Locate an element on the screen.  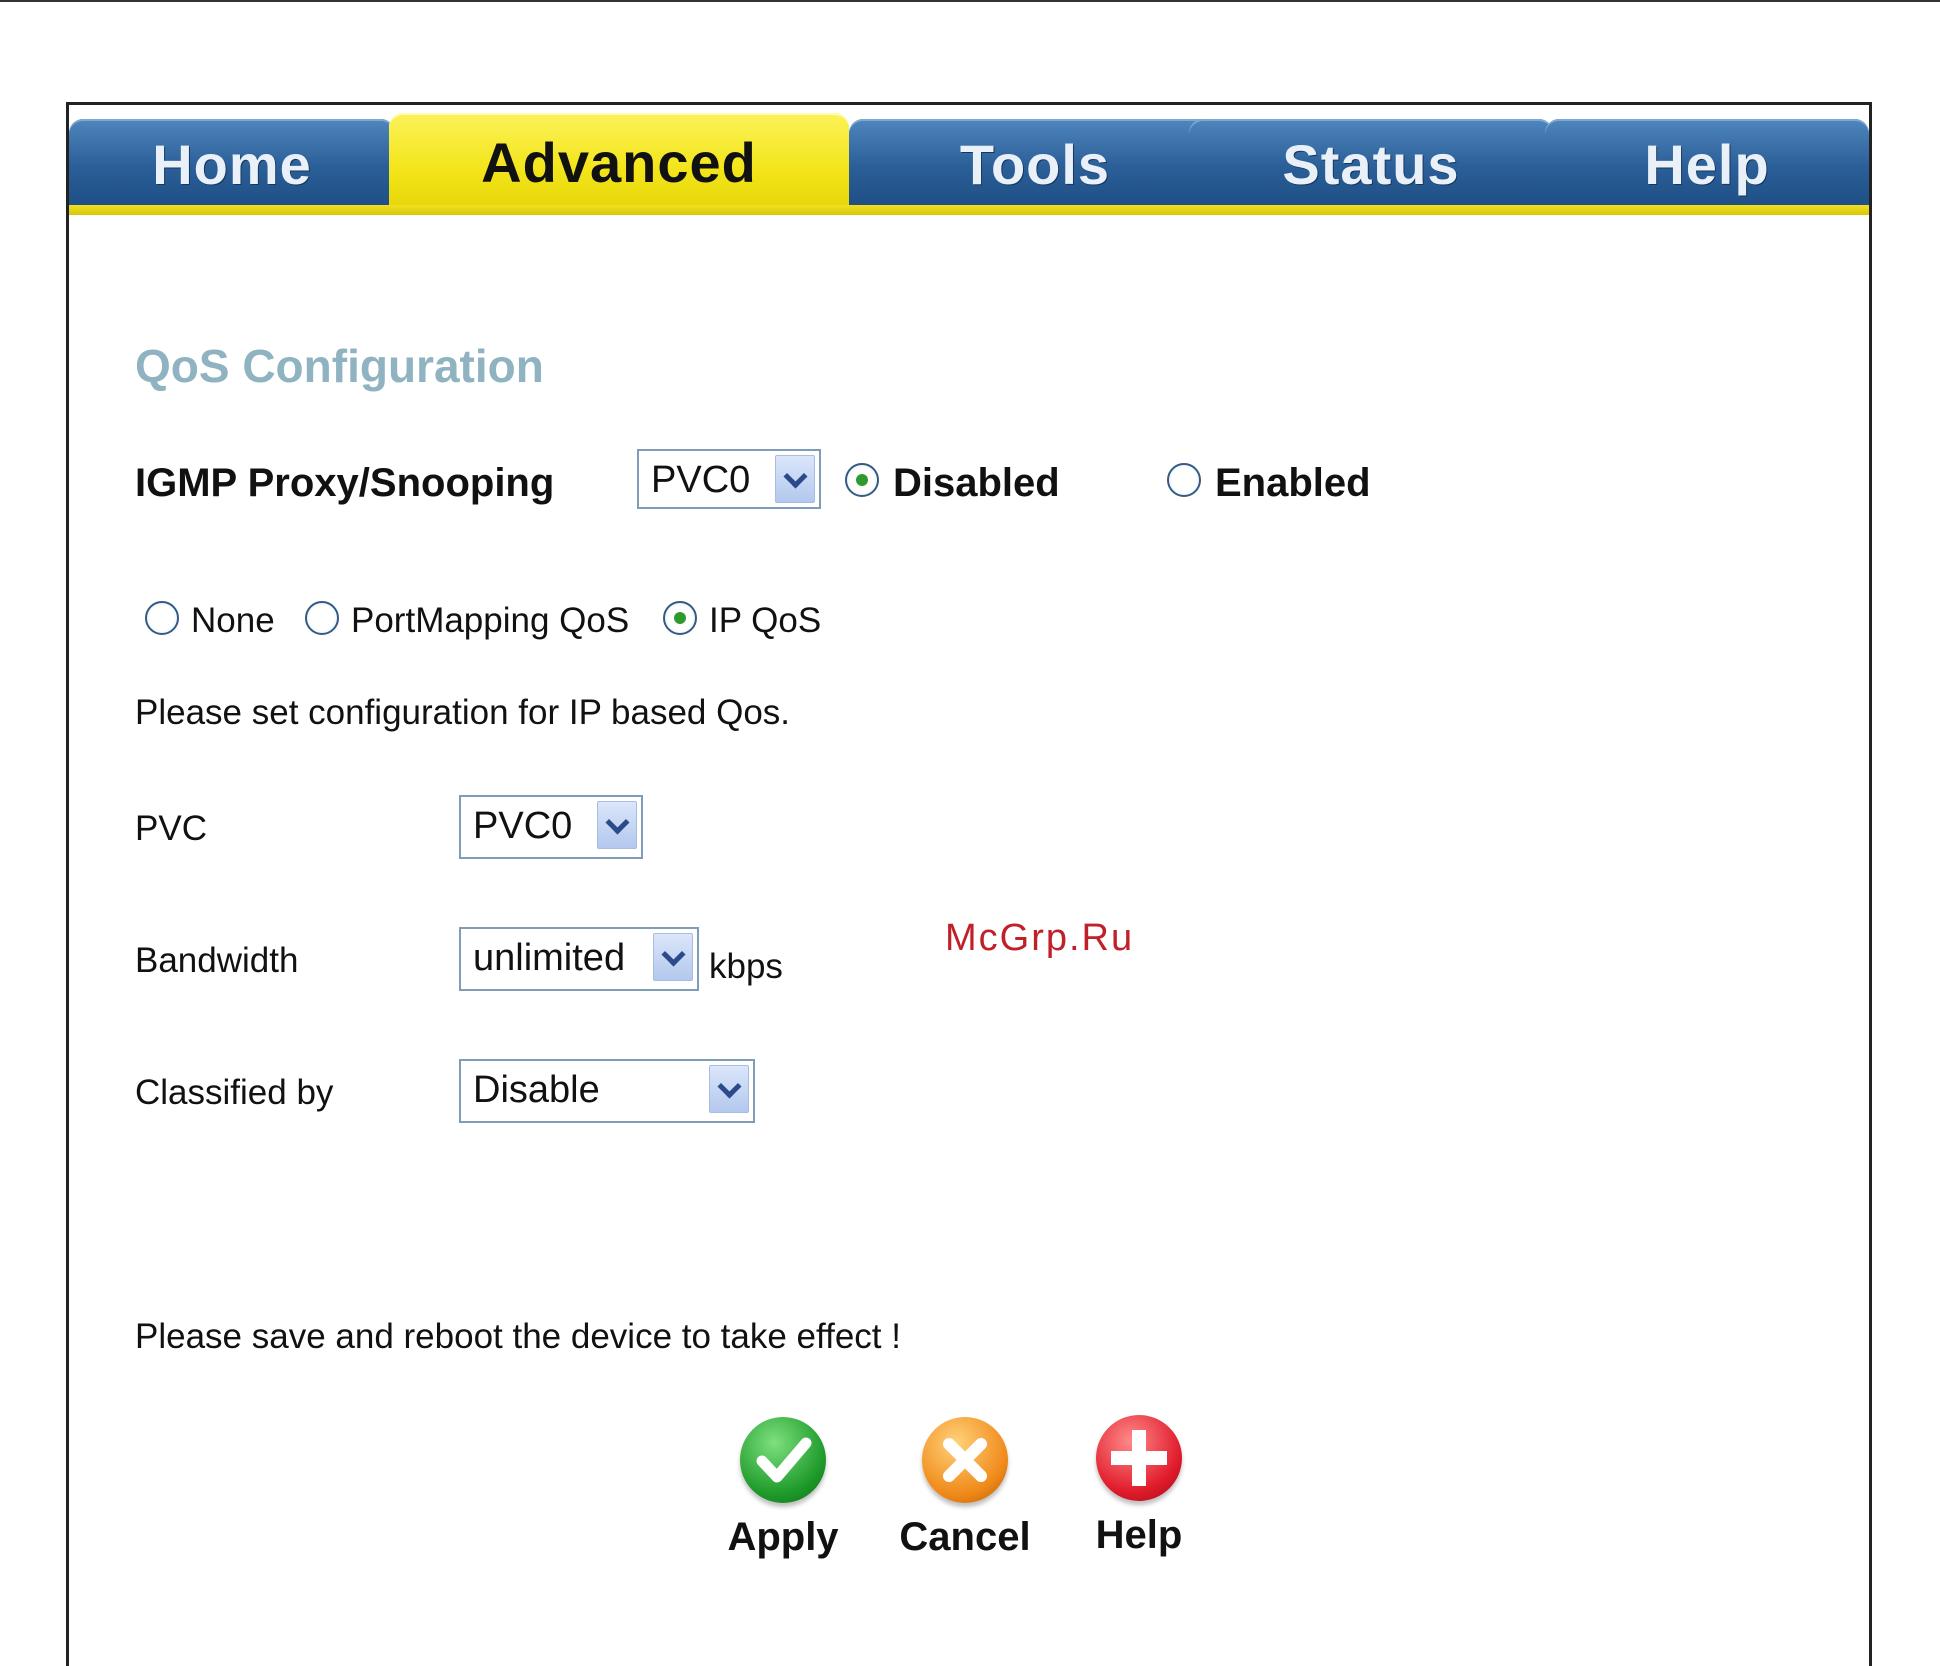
tab-advanced: Advanced is located at coordinates (619, 160).